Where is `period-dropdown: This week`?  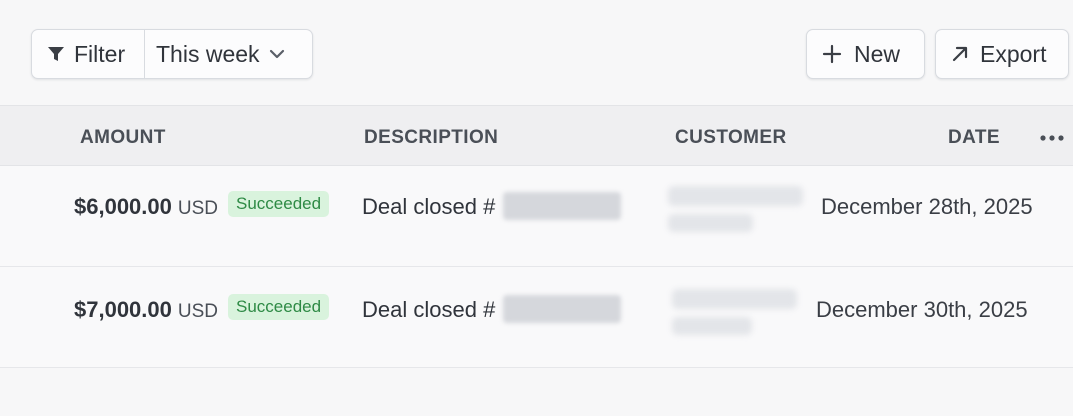
period-dropdown: This week is located at coordinates (215, 54).